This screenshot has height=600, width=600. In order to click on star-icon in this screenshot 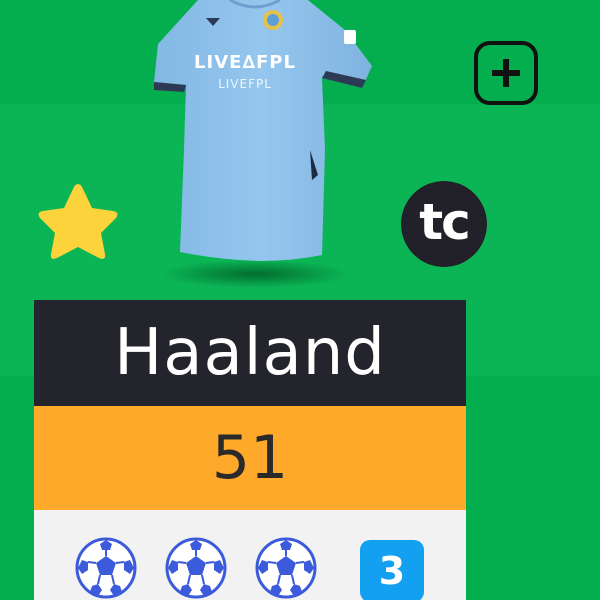, I will do `click(78, 226)`.